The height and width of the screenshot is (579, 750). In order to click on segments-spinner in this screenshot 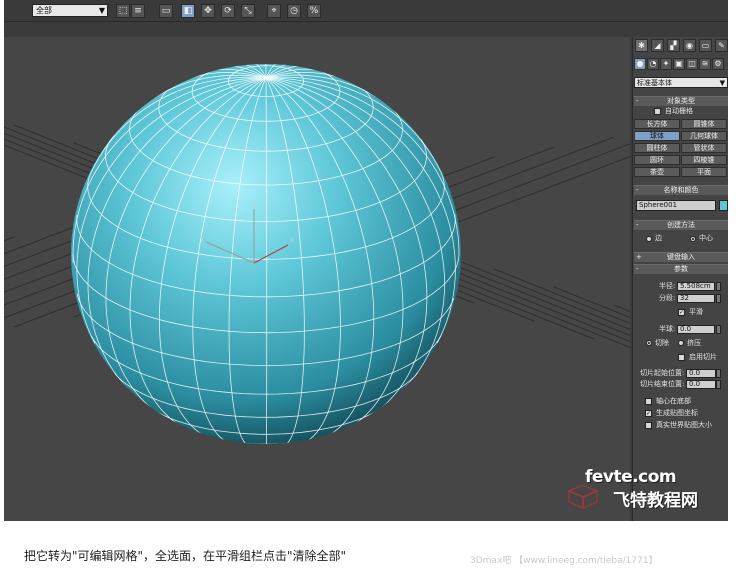, I will do `click(718, 298)`.